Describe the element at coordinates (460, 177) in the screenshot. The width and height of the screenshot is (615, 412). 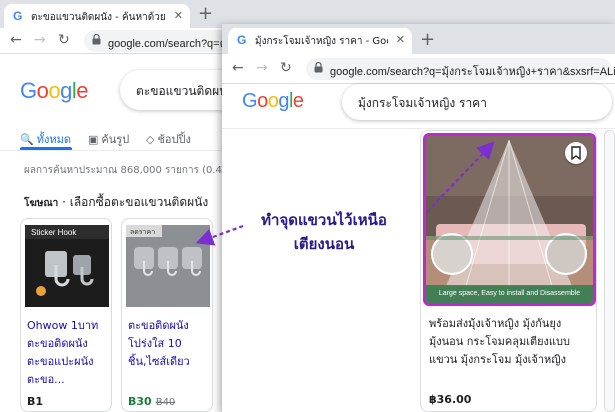
I see `arrow-to-canopy-top` at that location.